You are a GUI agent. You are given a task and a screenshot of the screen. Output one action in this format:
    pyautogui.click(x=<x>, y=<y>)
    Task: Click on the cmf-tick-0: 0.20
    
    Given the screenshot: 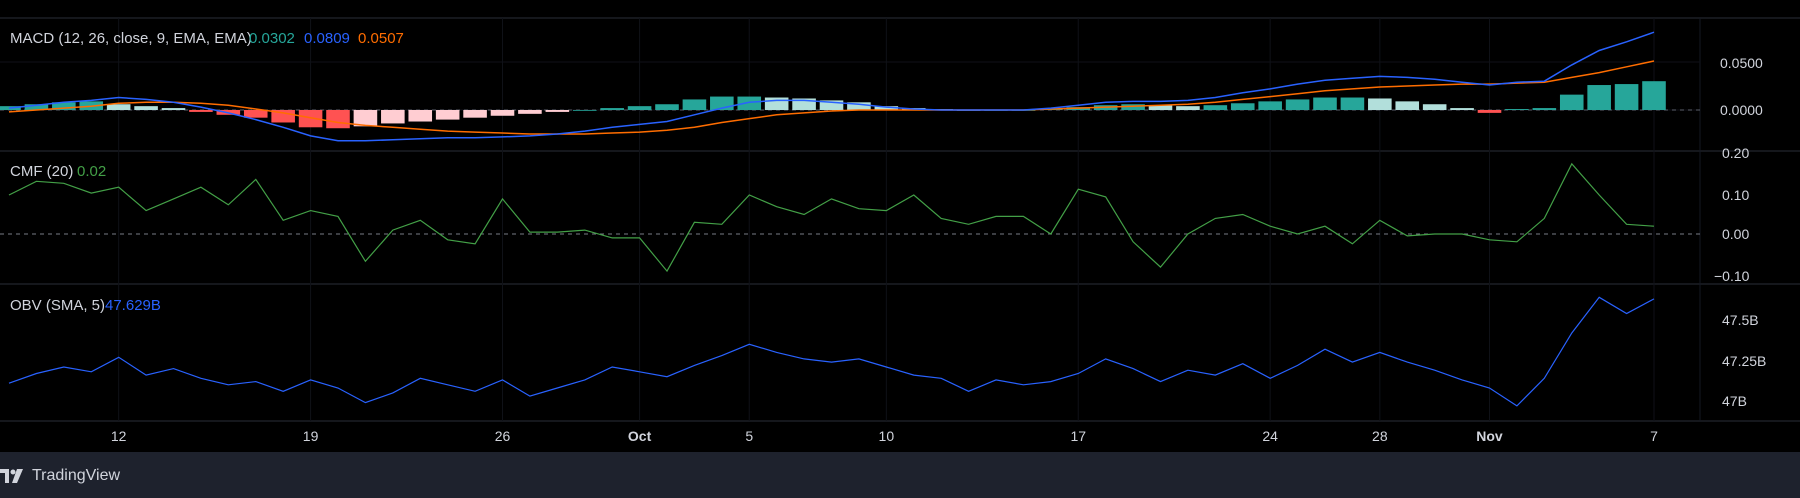 What is the action you would take?
    pyautogui.click(x=1735, y=153)
    